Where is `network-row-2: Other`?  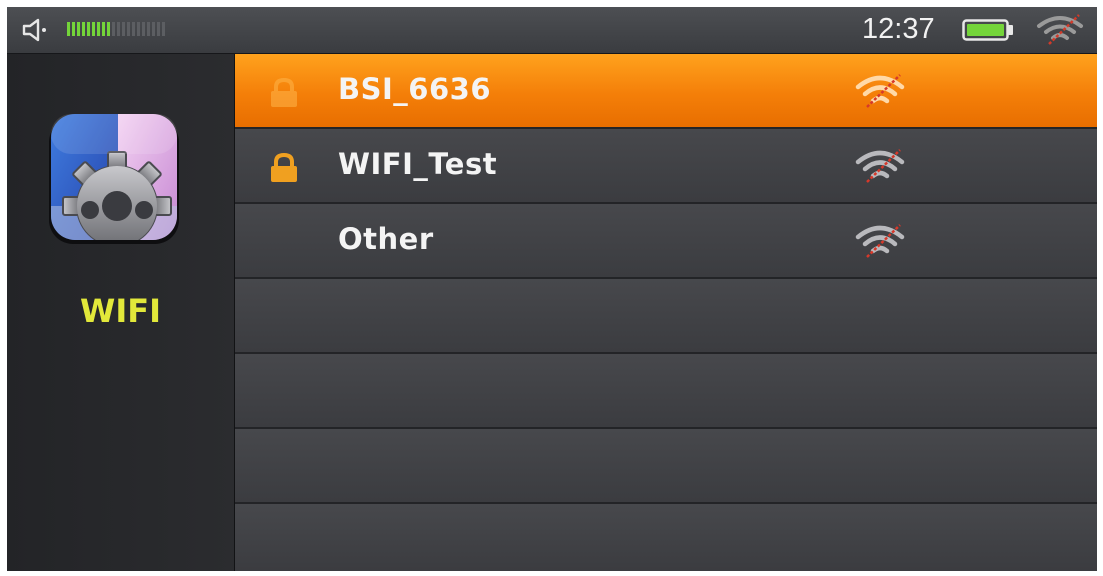 network-row-2: Other is located at coordinates (666, 241).